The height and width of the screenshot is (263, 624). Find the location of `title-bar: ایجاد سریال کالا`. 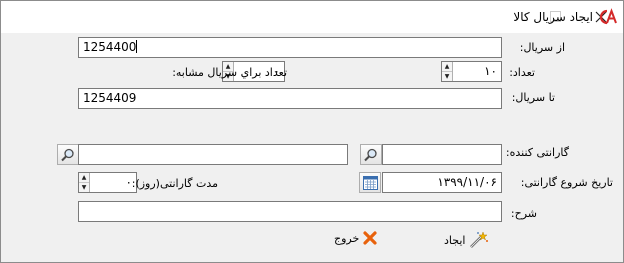

title-bar: ایجاد سریال کالا is located at coordinates (312, 17).